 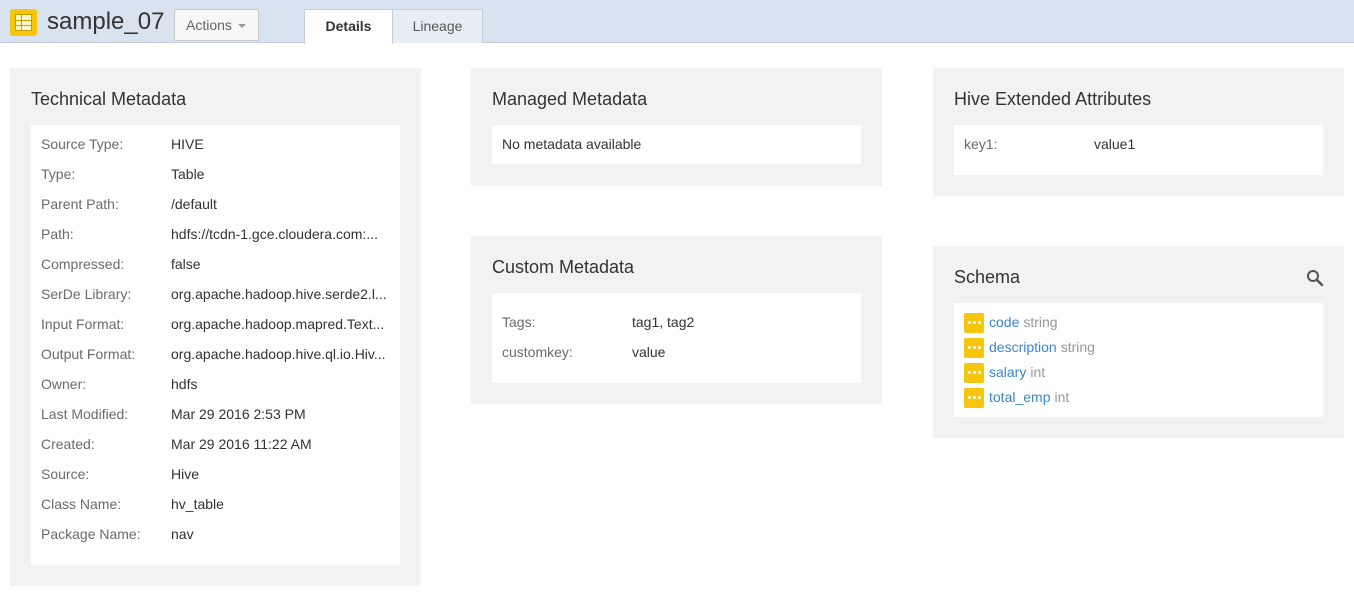 I want to click on search-icon, so click(x=1315, y=278).